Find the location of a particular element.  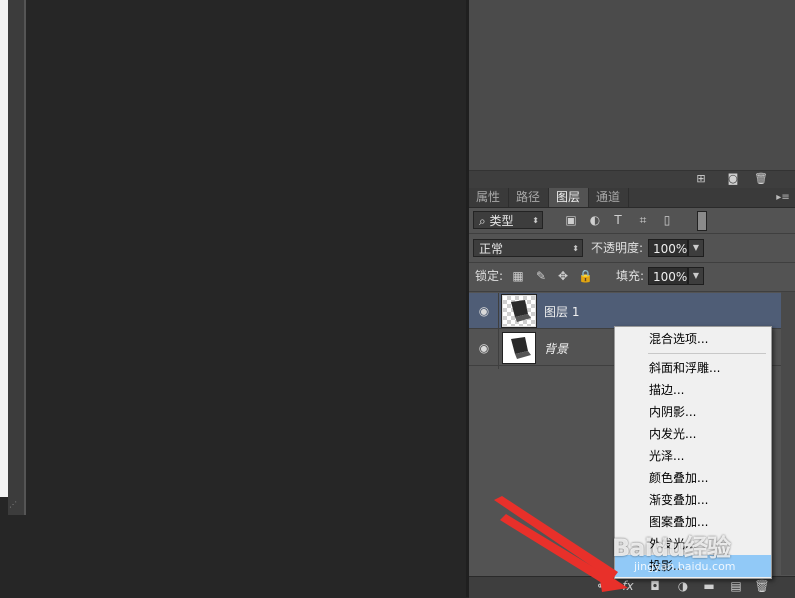

document-window-frame is located at coordinates (17, 257).